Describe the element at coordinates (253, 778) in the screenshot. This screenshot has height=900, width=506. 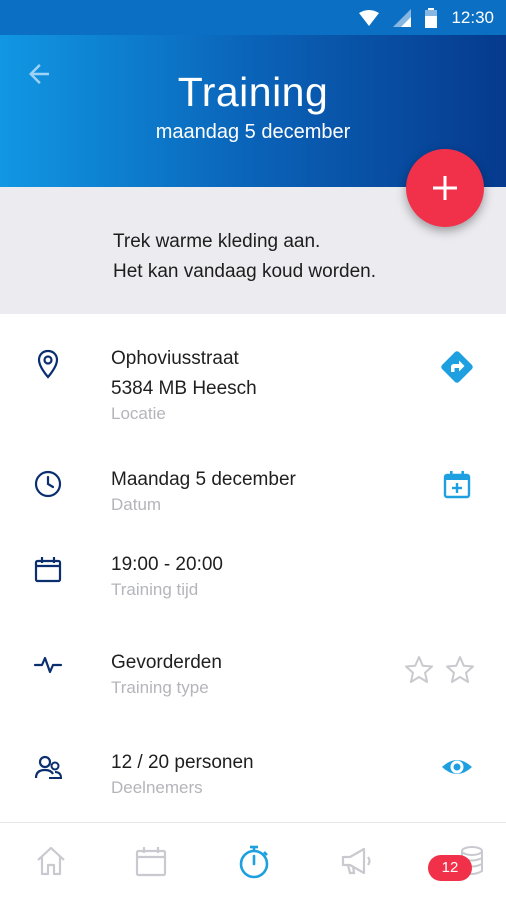
I see `participants-row: 12 / 20 personen Deelnemers` at that location.